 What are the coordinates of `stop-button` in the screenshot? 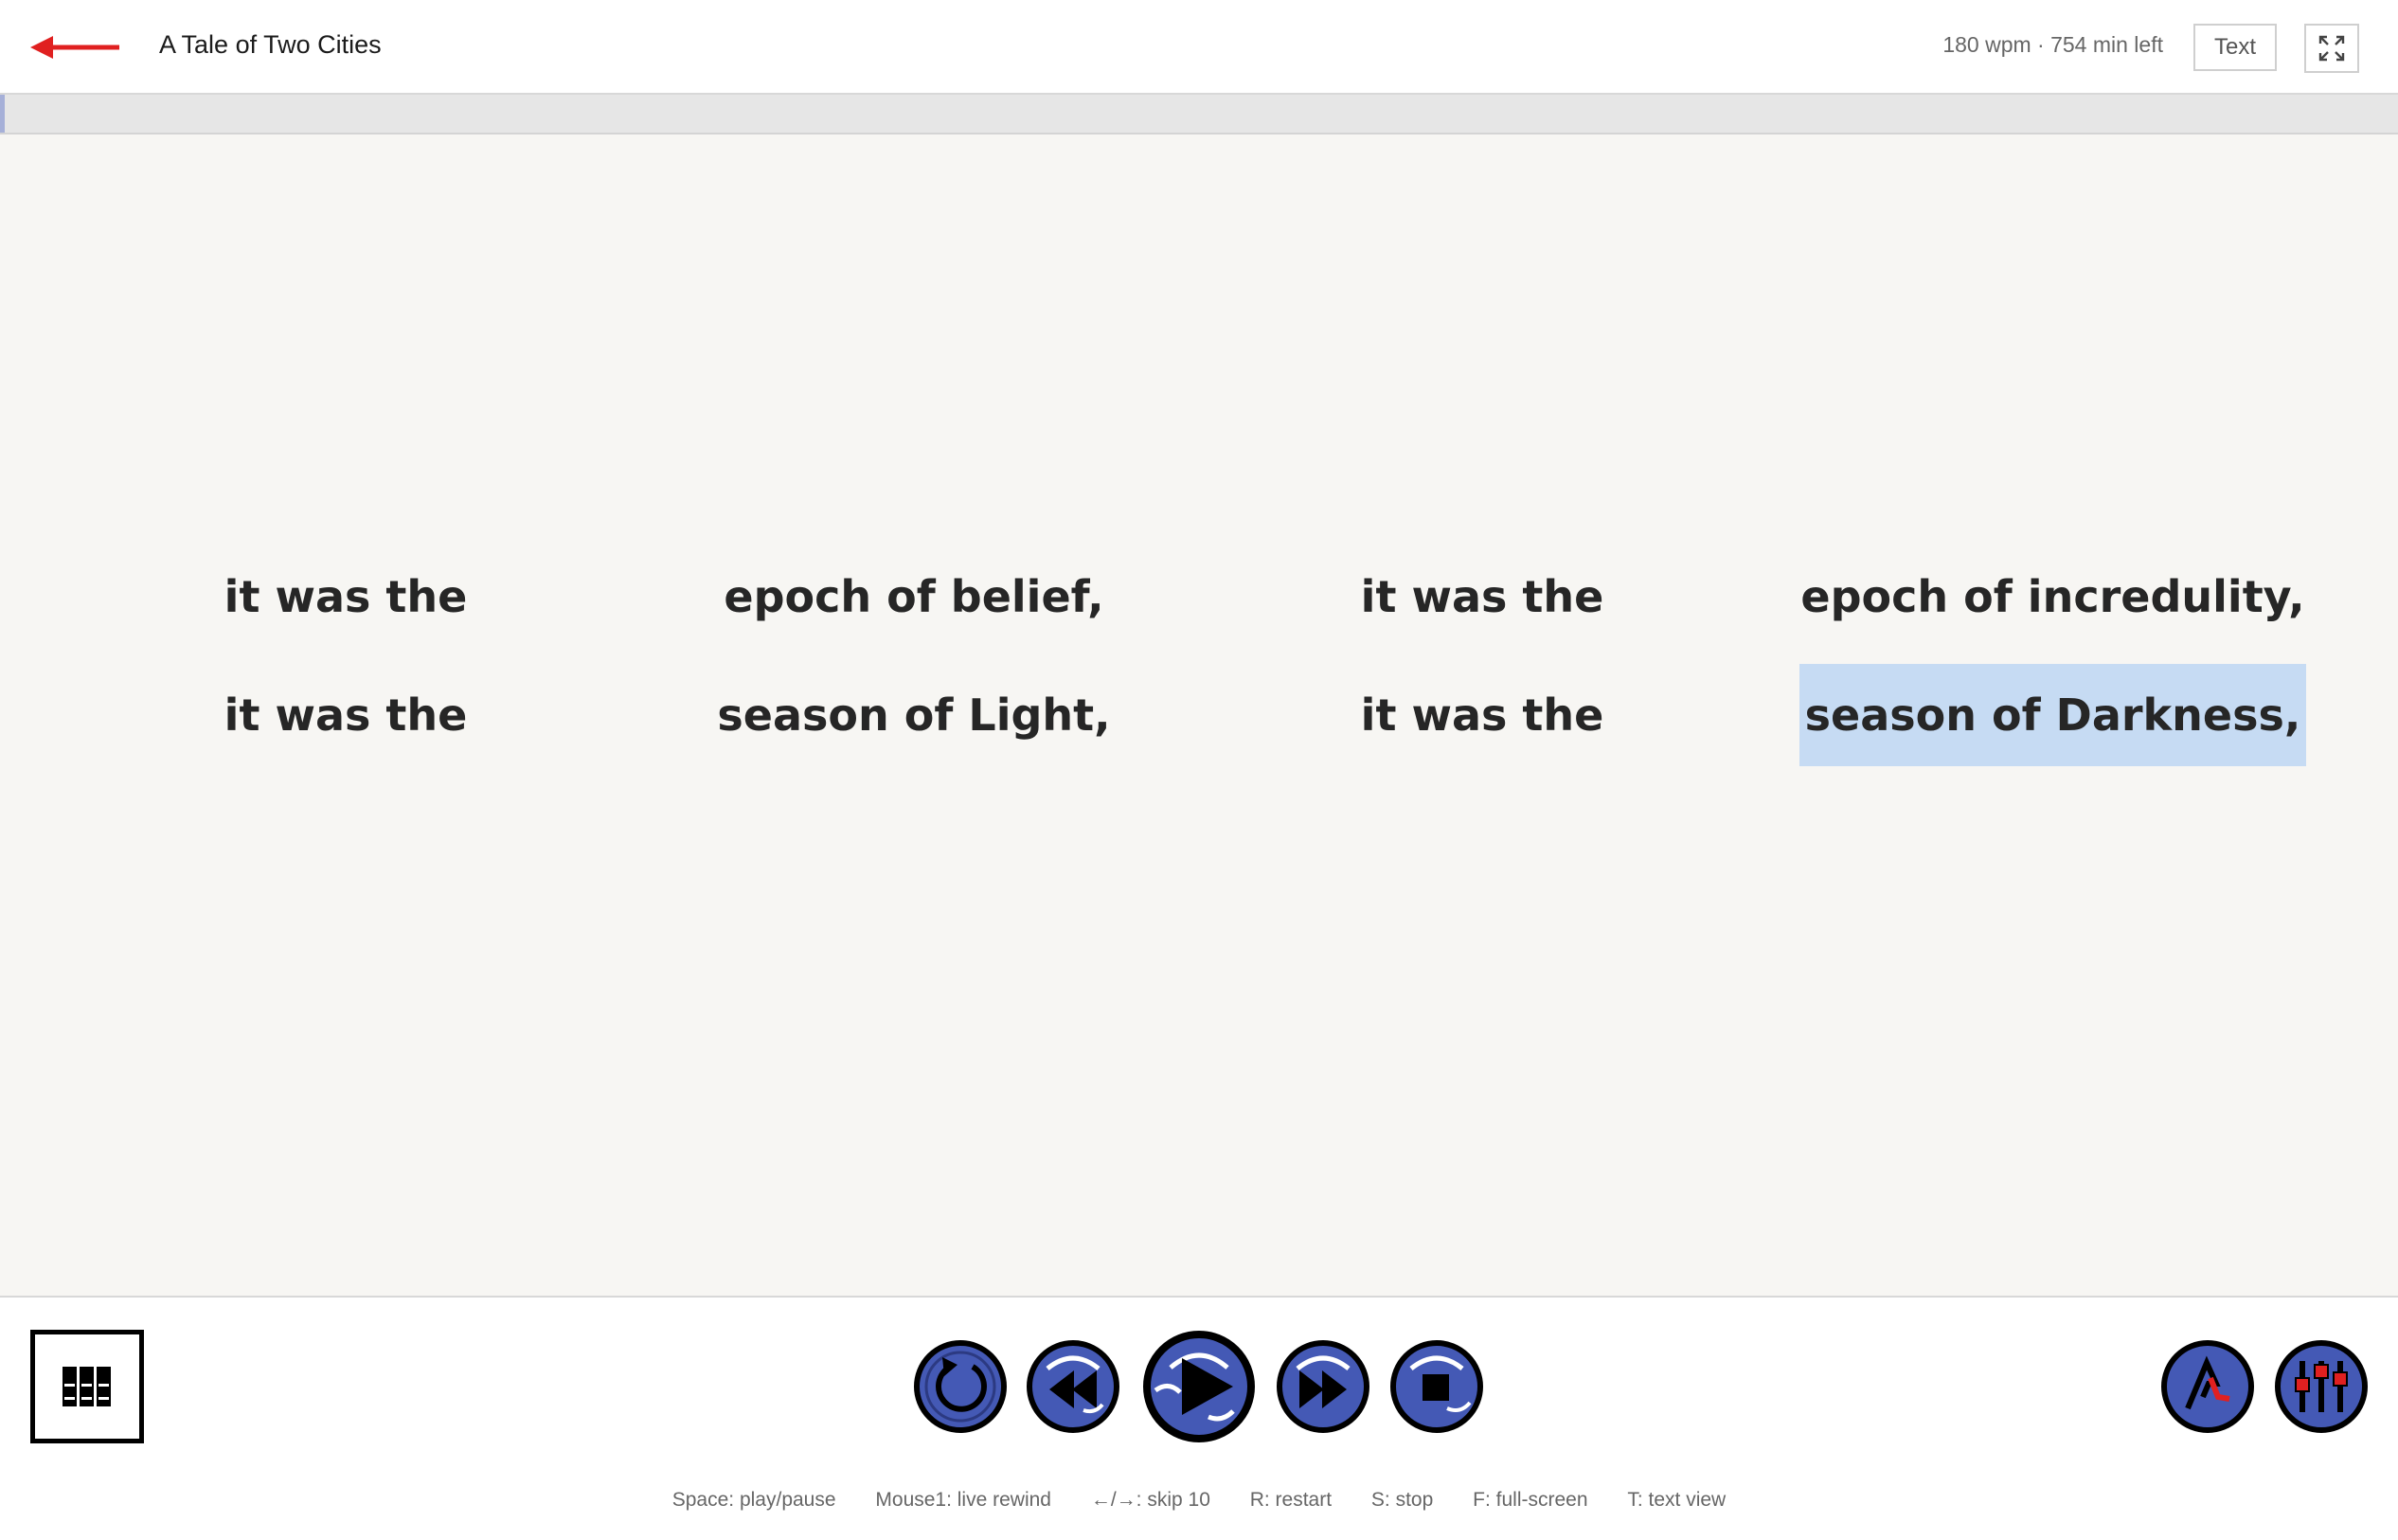 It's located at (1436, 1386).